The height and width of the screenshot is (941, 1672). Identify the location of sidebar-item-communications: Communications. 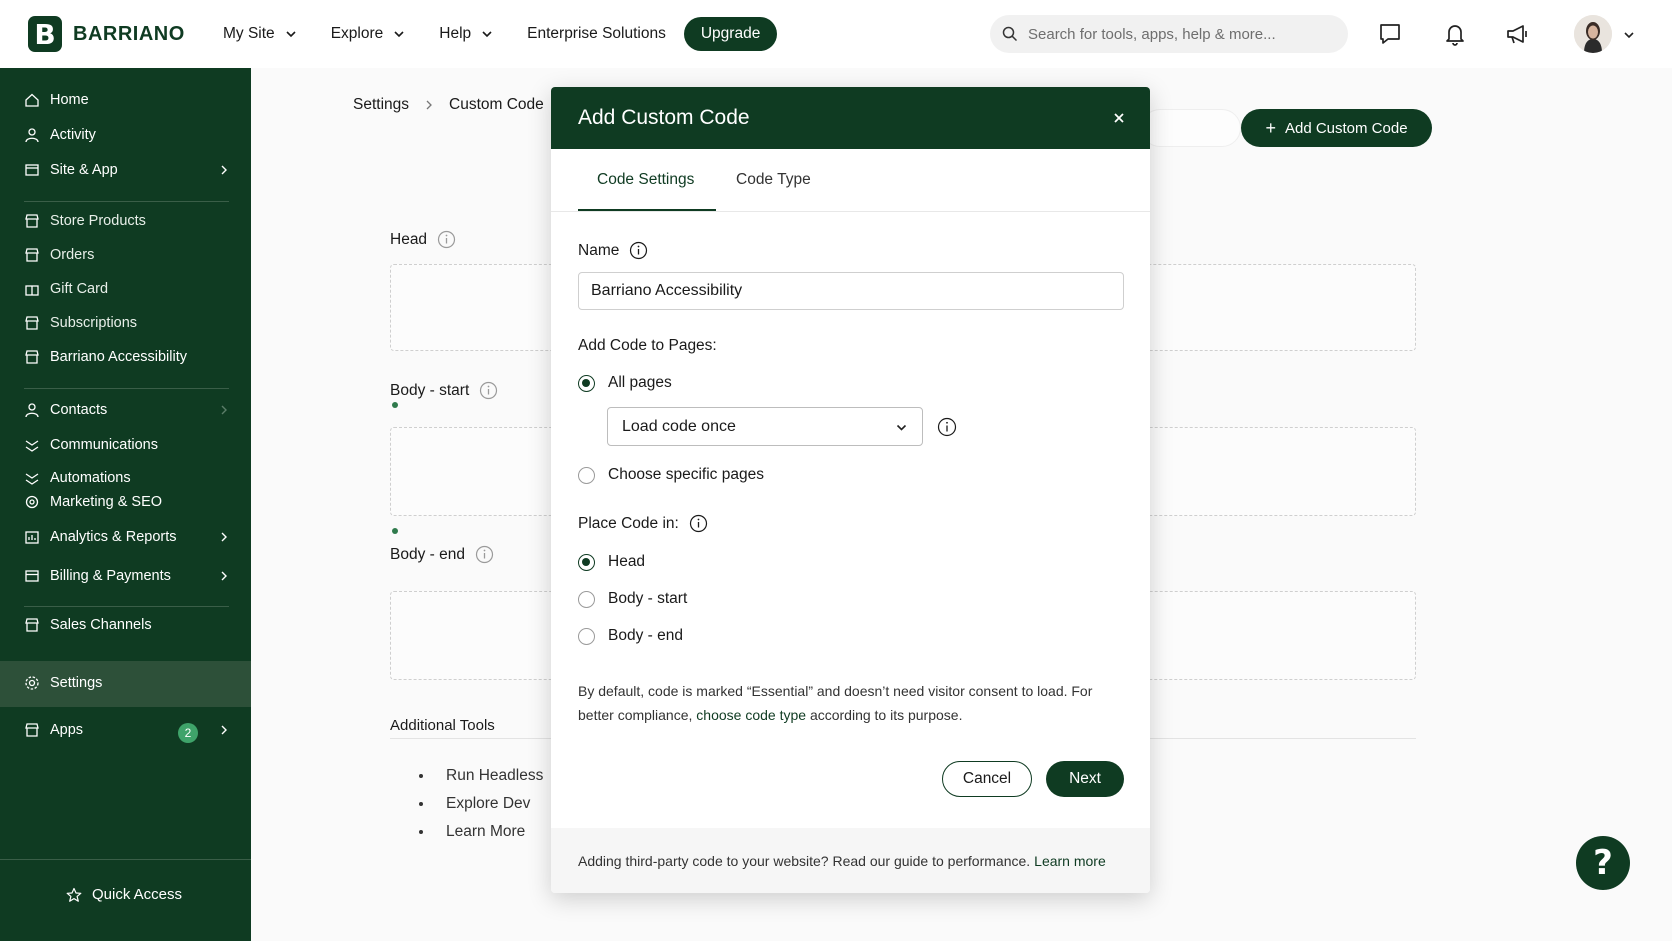
(126, 445).